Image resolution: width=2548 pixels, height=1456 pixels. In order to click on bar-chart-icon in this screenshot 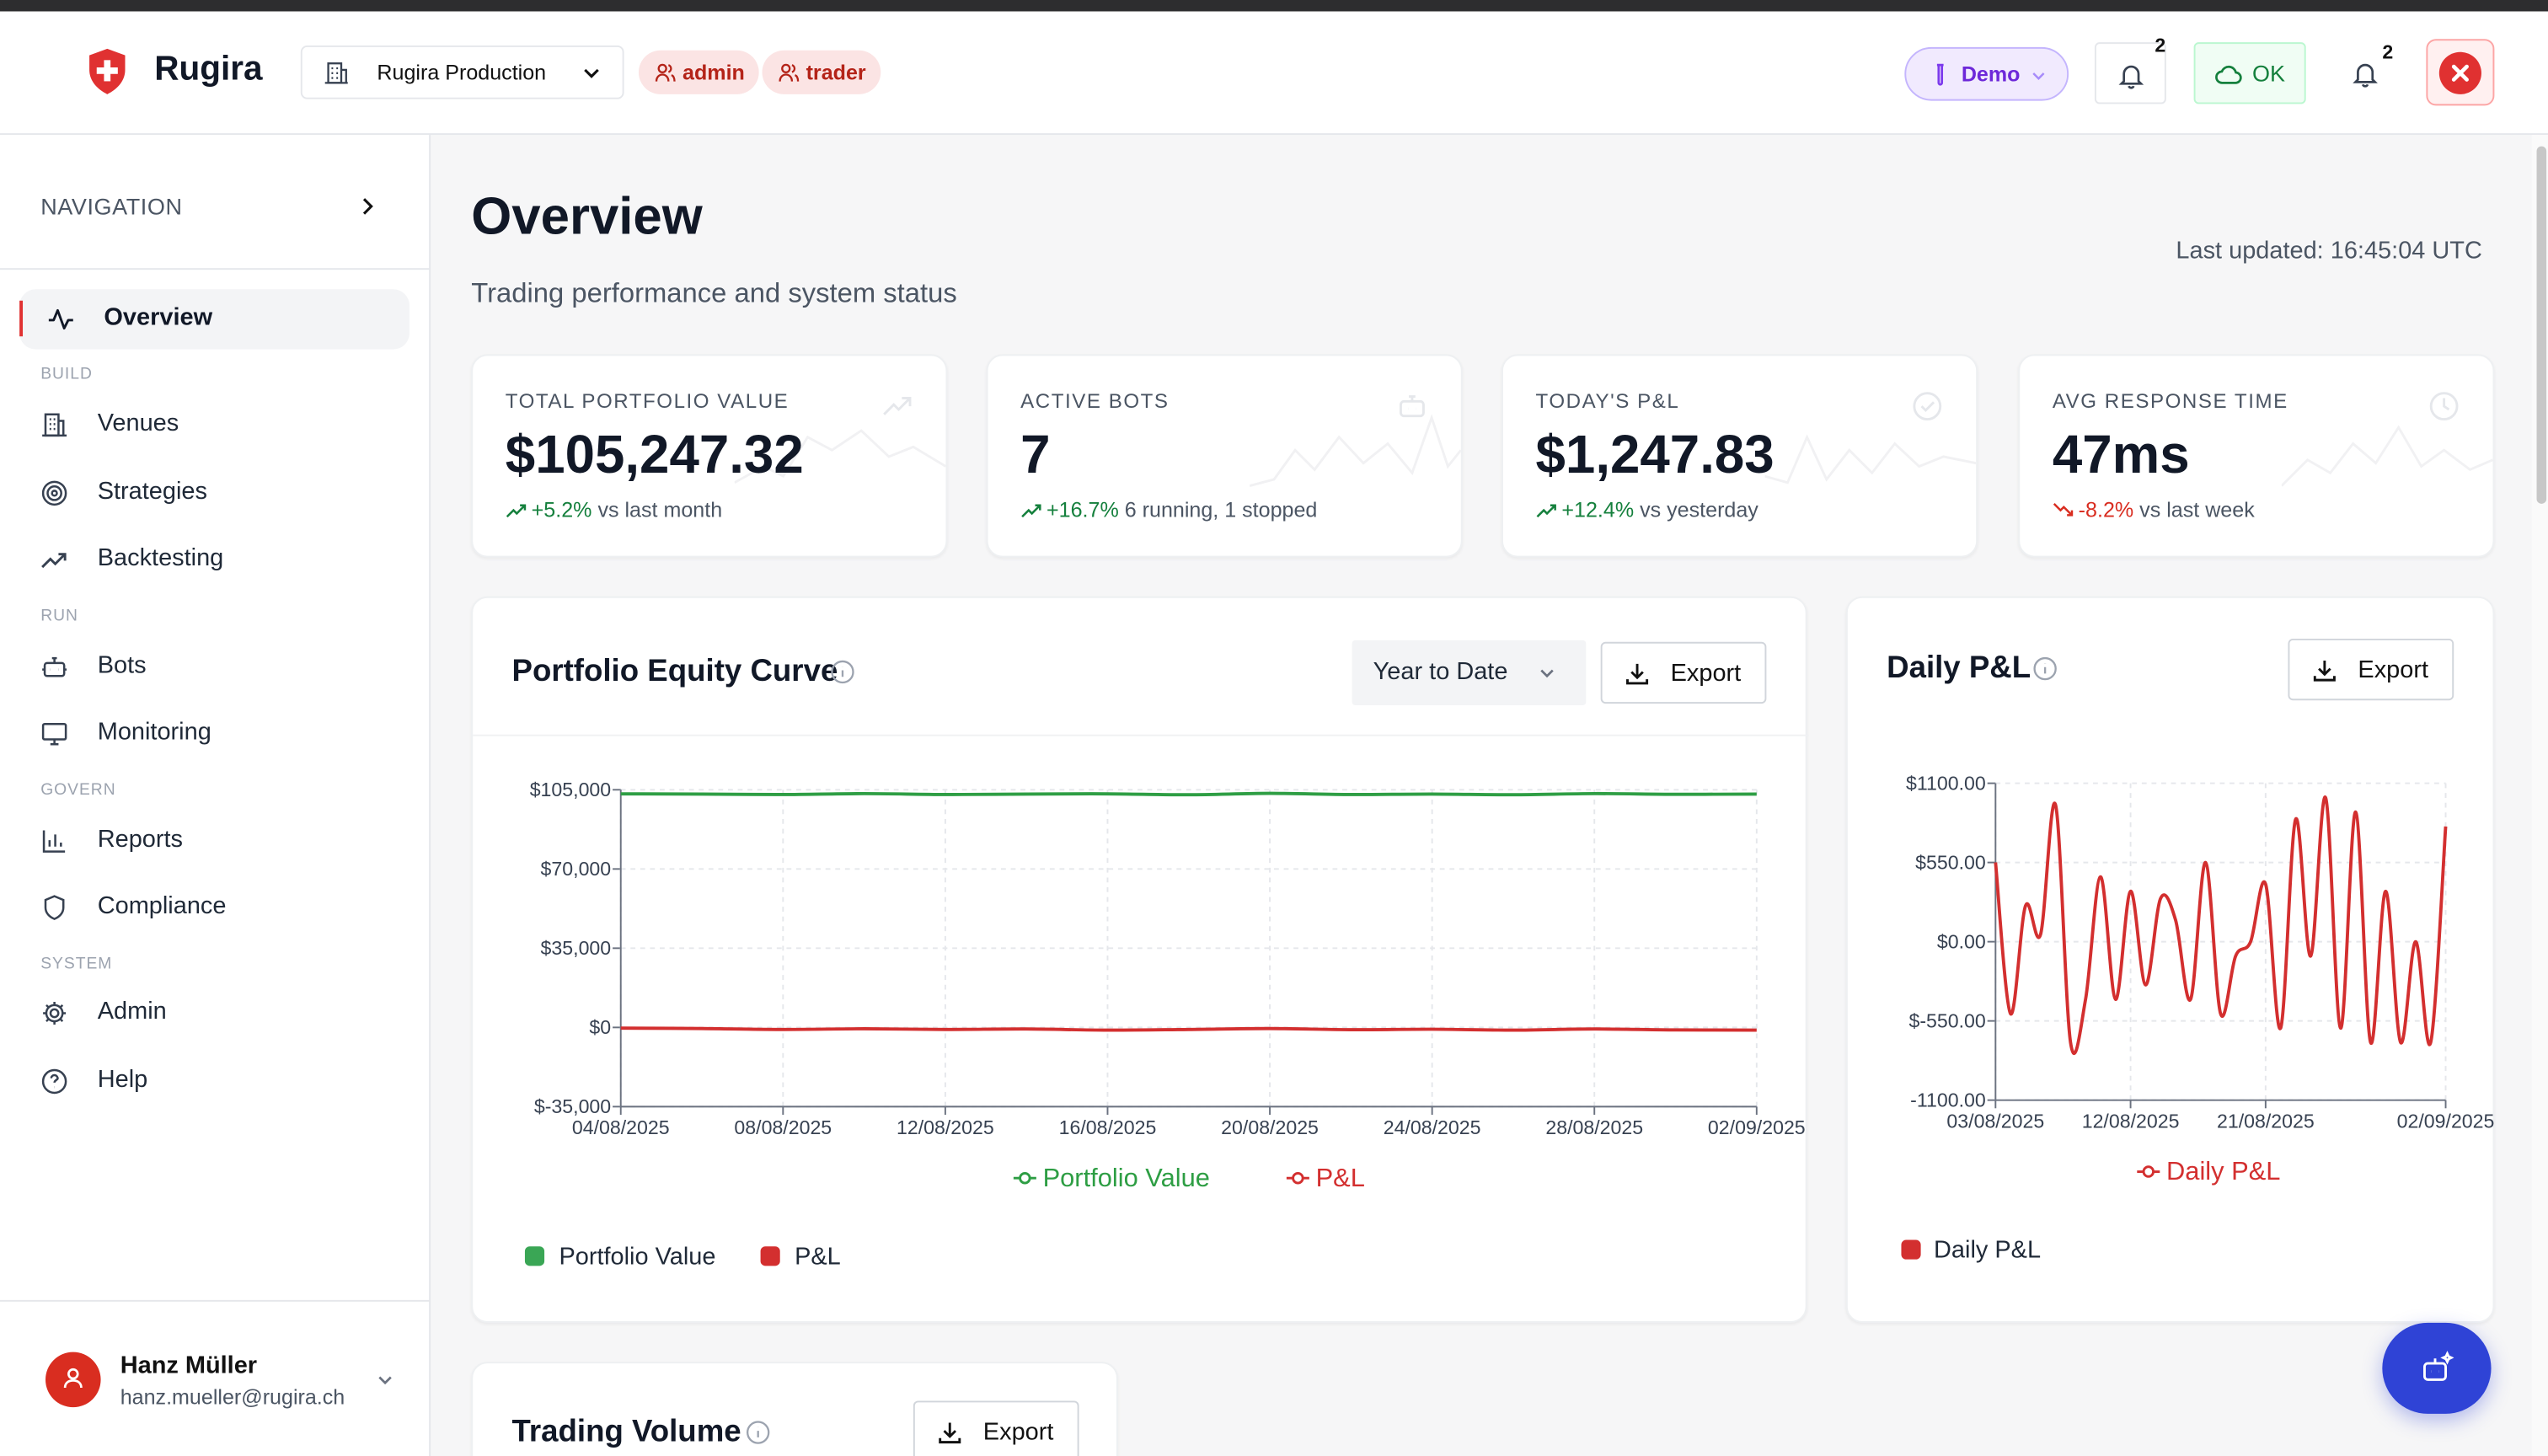, I will do `click(54, 841)`.